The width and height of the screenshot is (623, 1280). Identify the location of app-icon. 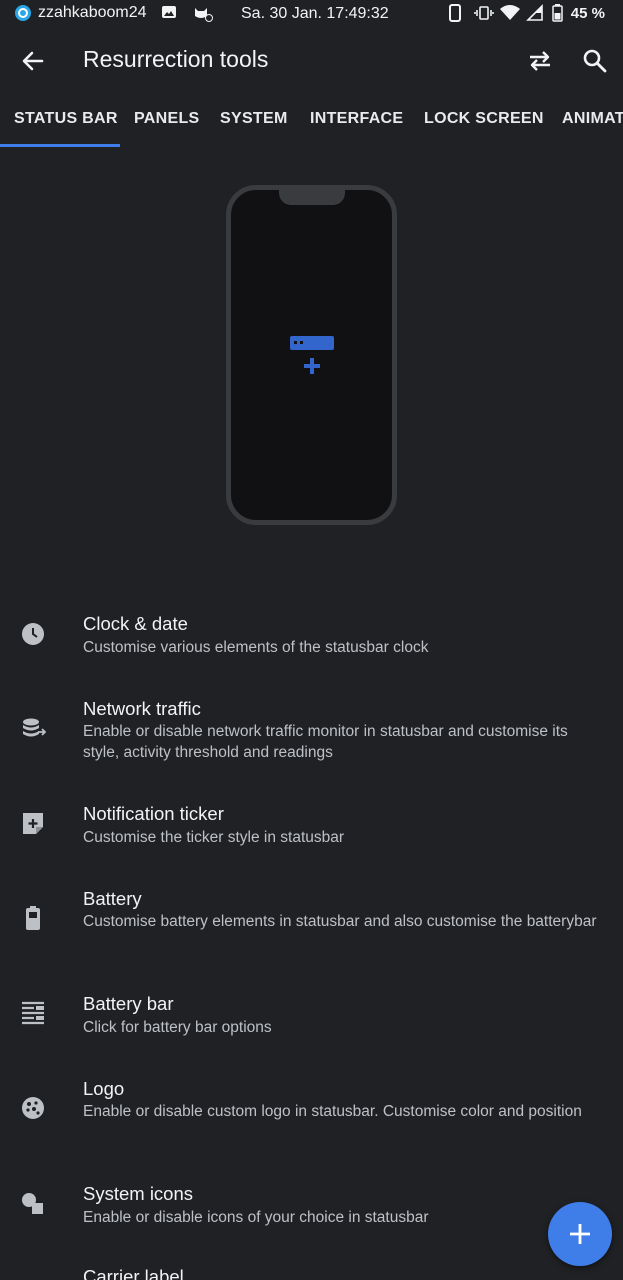
(23, 13).